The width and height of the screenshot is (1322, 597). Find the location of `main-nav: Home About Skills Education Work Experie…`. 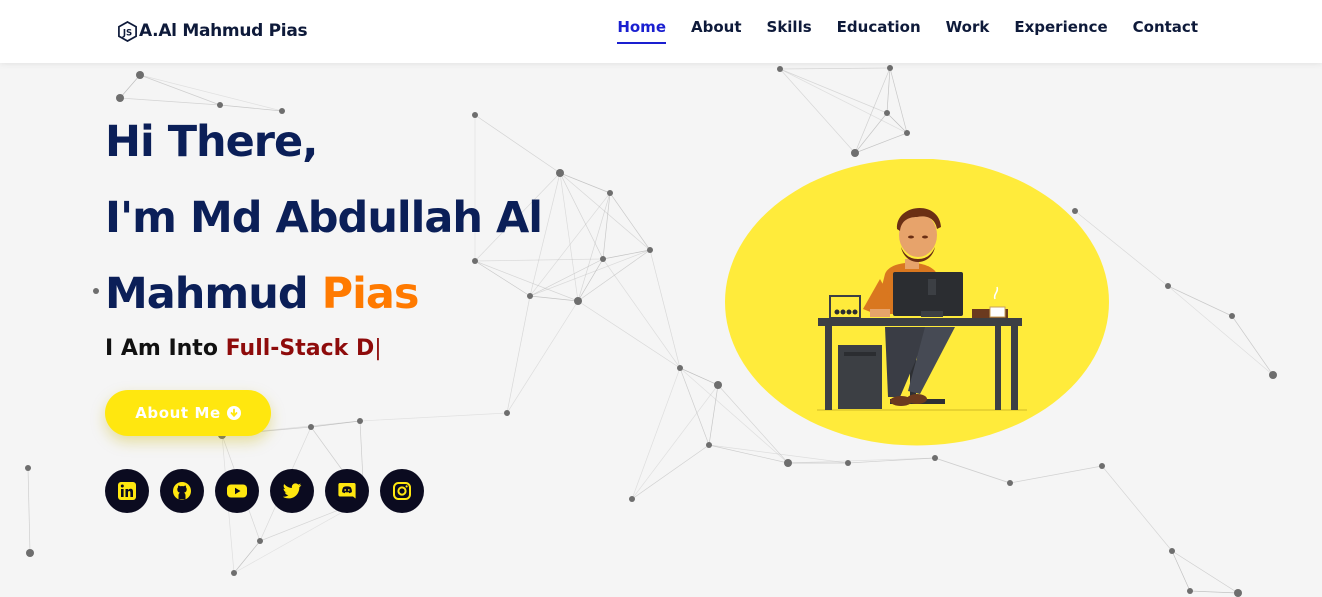

main-nav: Home About Skills Education Work Experie… is located at coordinates (895, 31).